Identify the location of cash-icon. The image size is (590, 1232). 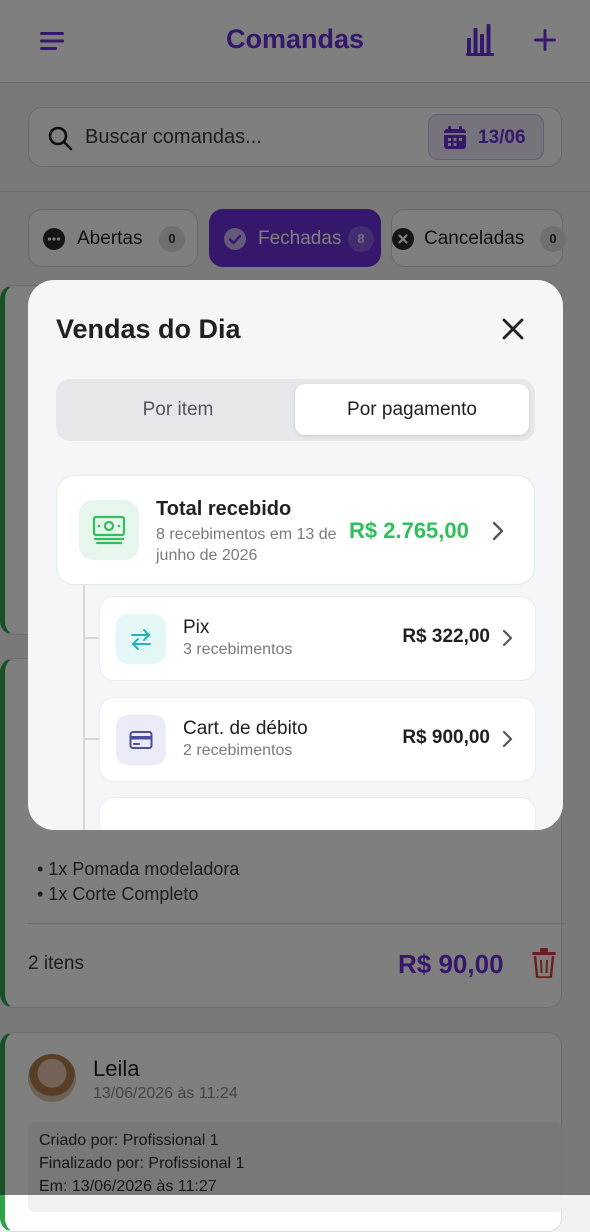
(109, 530).